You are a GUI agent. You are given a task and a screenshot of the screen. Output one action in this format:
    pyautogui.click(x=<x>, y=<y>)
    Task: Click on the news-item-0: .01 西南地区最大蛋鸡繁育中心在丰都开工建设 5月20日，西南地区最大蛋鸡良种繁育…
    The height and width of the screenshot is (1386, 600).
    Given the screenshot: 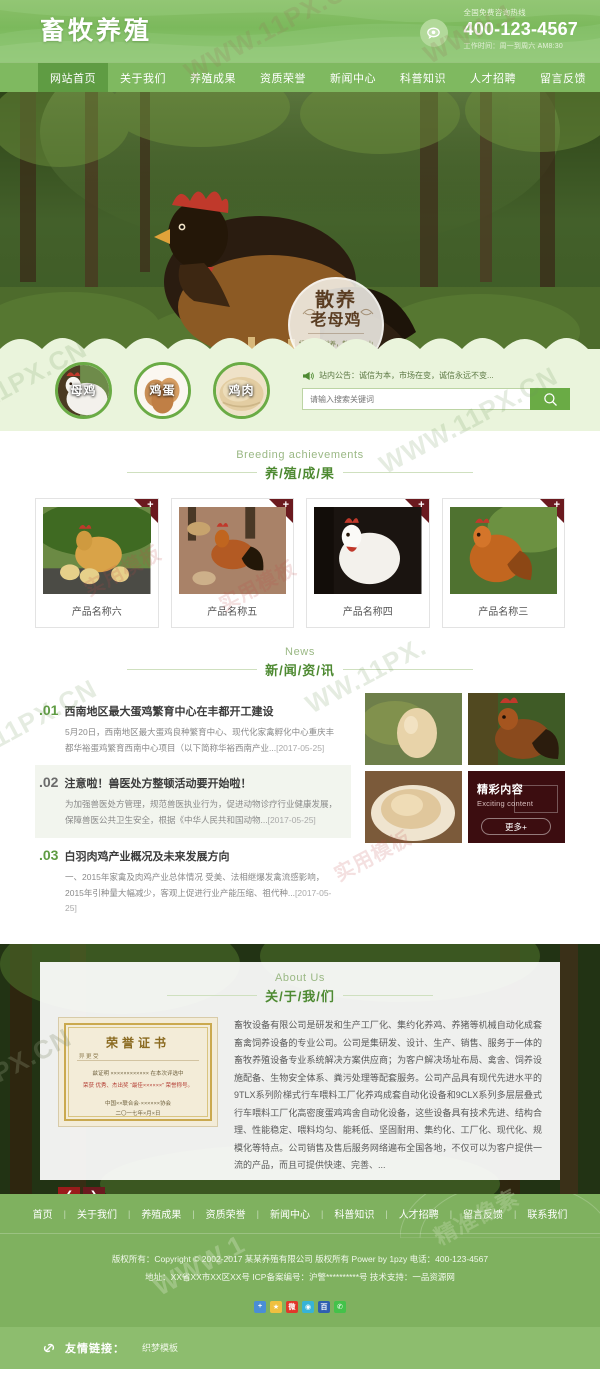 What is the action you would take?
    pyautogui.click(x=193, y=729)
    